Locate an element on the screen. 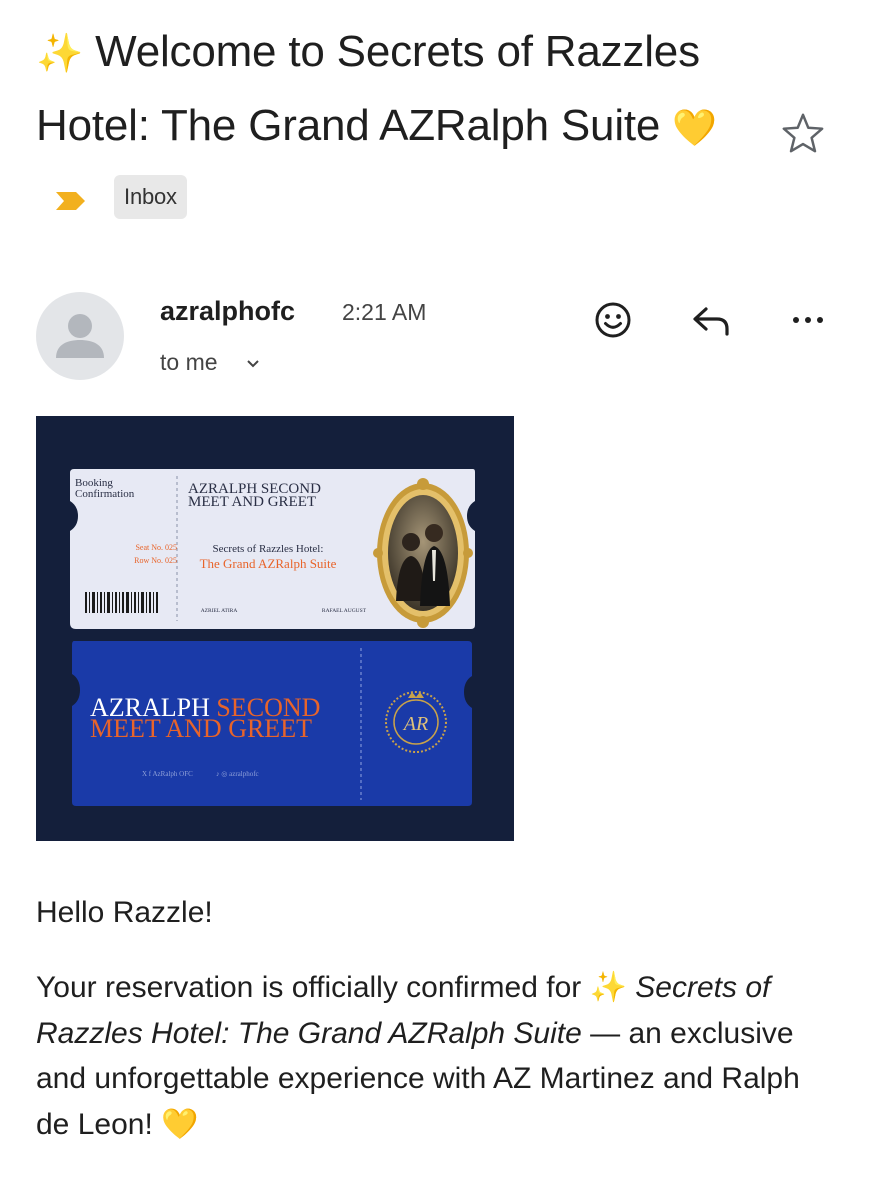 This screenshot has height=1200, width=871. label-important-icon is located at coordinates (71, 201).